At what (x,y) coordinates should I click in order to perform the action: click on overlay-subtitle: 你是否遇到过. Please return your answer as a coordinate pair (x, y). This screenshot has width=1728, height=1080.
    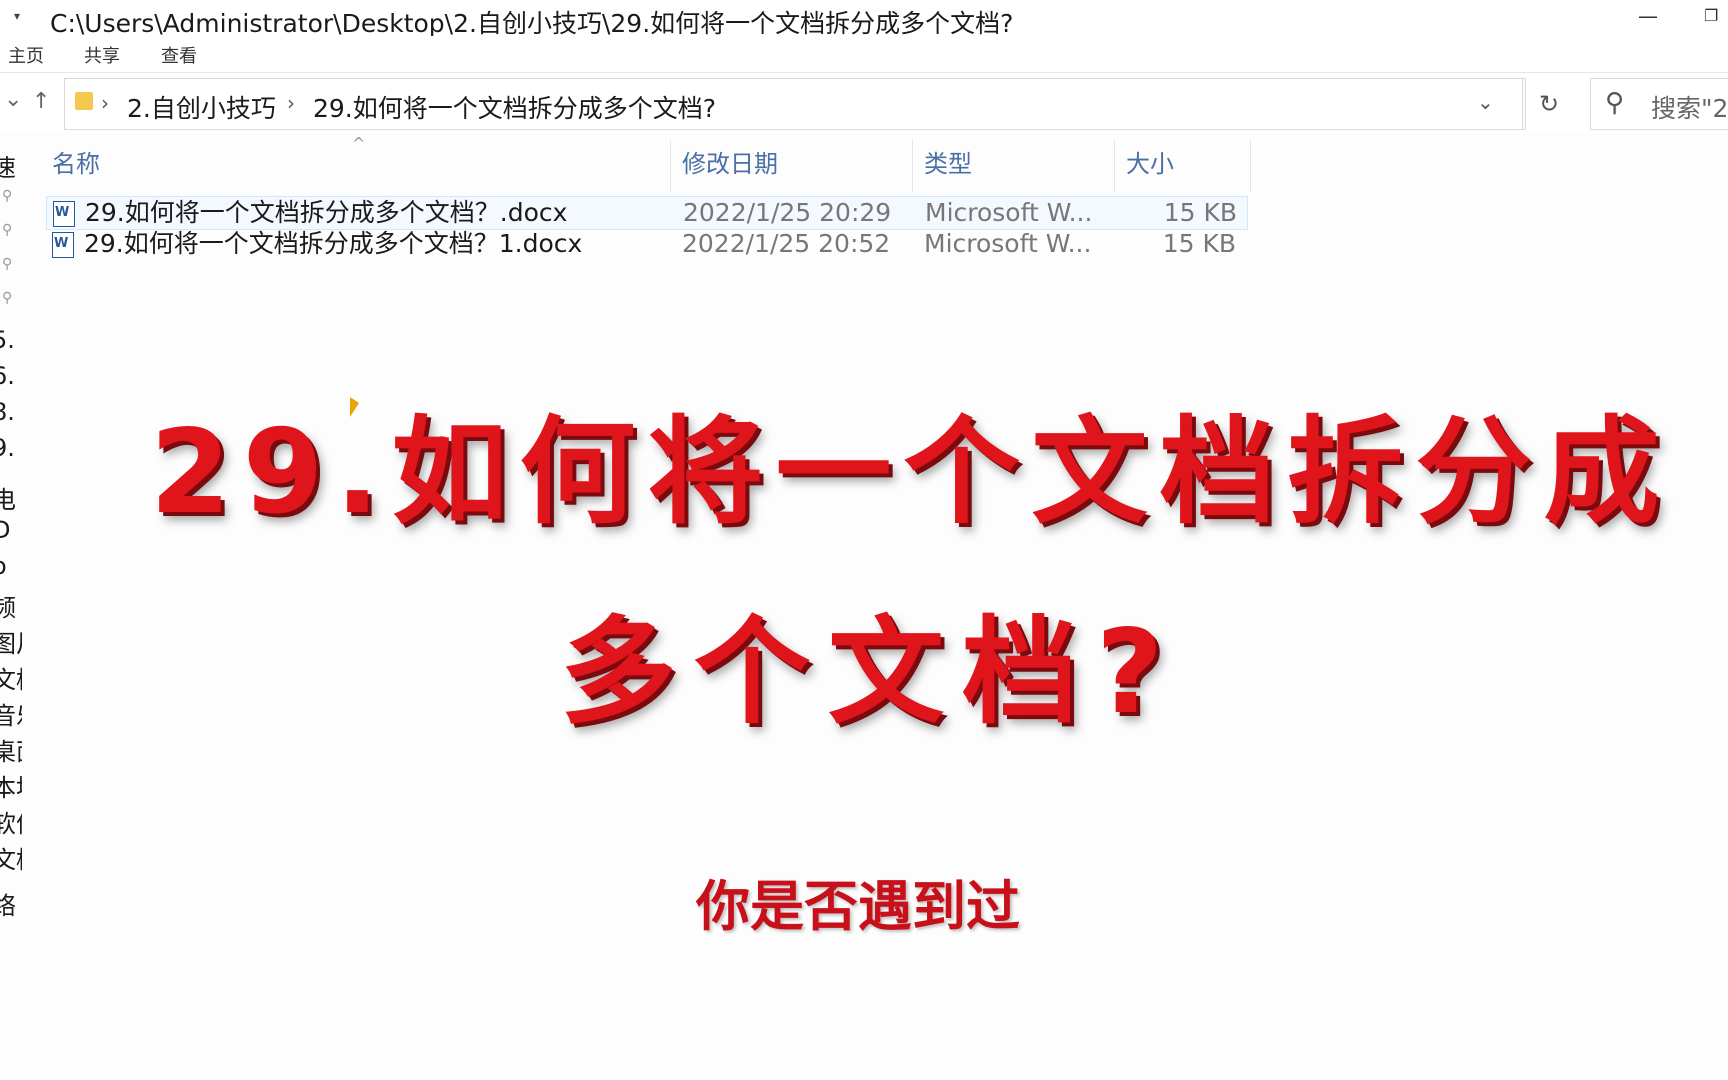
    Looking at the image, I should click on (858, 906).